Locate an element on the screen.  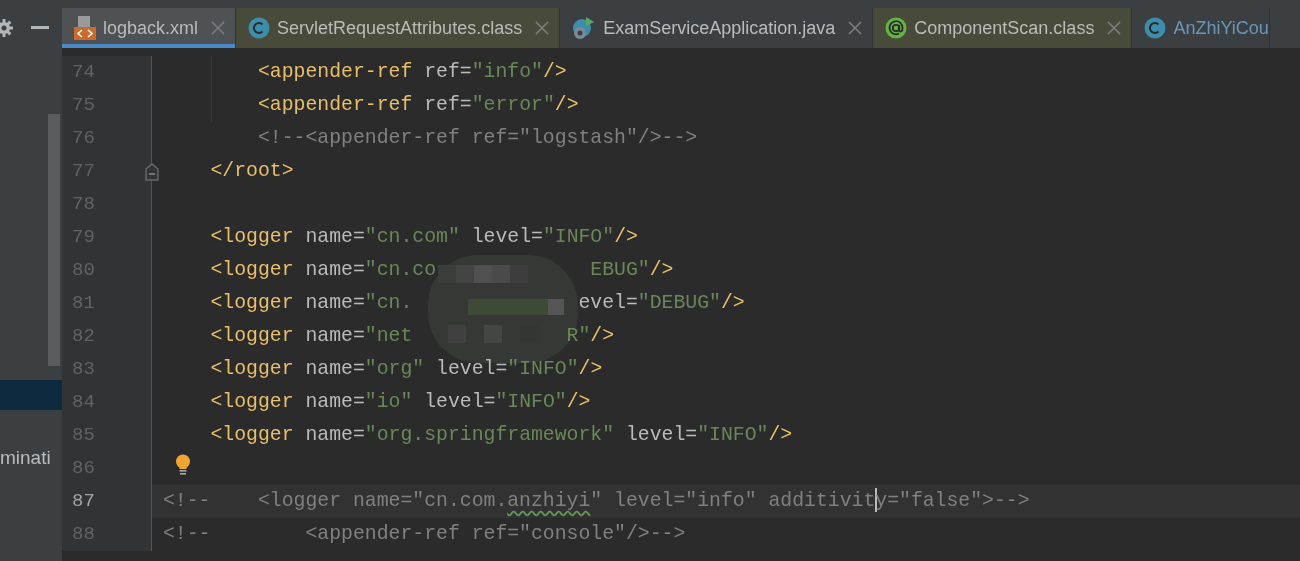
code-line: <logger name="org.springframework" level="INFO"/> is located at coordinates (501, 435).